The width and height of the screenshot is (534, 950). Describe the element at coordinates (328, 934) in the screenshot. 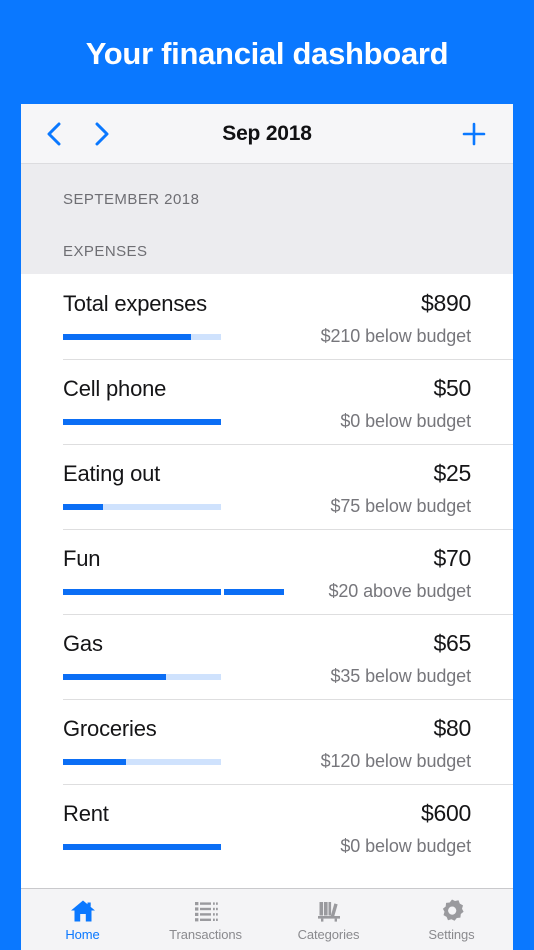

I see `tab-categories-label: Categories` at that location.